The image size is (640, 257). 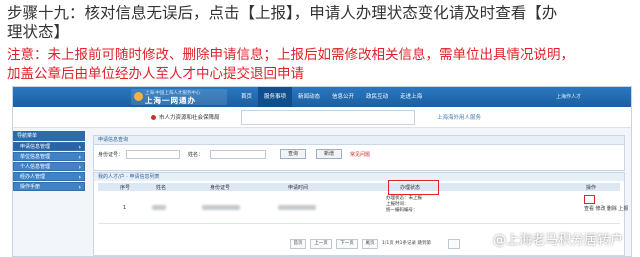 I want to click on sidebar-item-company: 单位信息管理 ›, so click(x=49, y=156).